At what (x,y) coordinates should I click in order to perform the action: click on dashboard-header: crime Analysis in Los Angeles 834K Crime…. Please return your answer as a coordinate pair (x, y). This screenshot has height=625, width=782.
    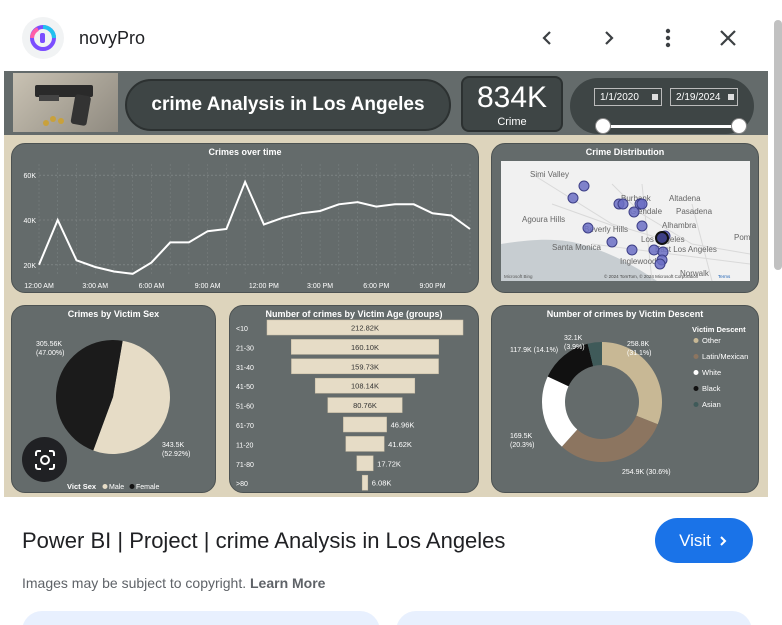
    Looking at the image, I should click on (386, 103).